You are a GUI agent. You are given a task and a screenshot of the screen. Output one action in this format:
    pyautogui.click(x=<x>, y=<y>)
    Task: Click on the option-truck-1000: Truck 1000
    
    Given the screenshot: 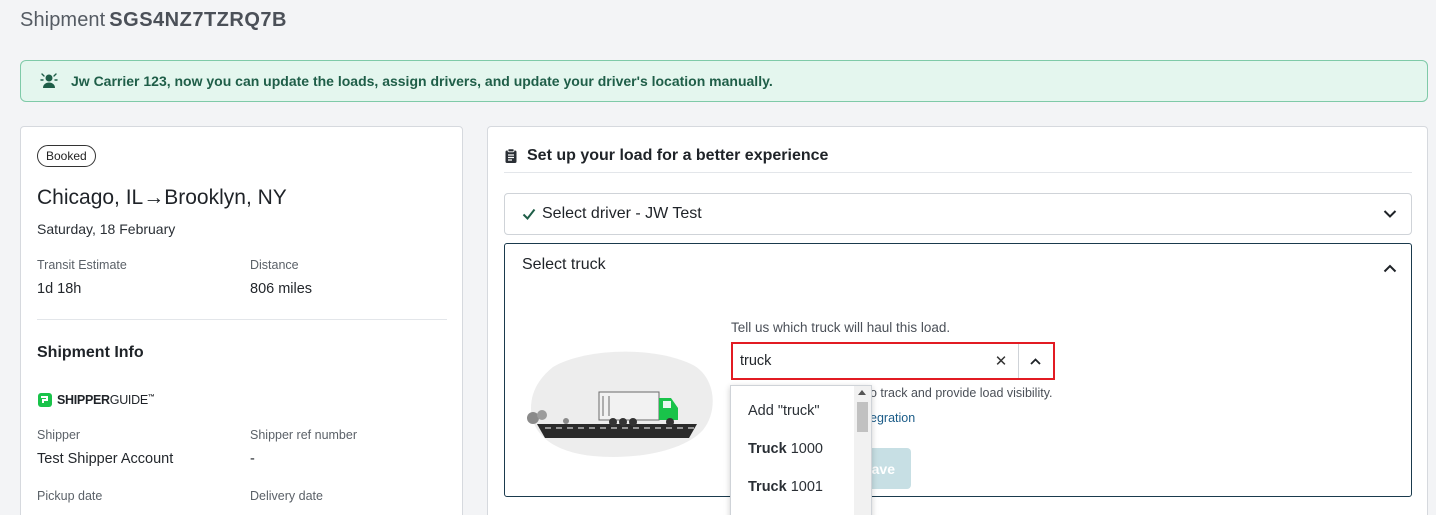 What is the action you would take?
    pyautogui.click(x=785, y=449)
    